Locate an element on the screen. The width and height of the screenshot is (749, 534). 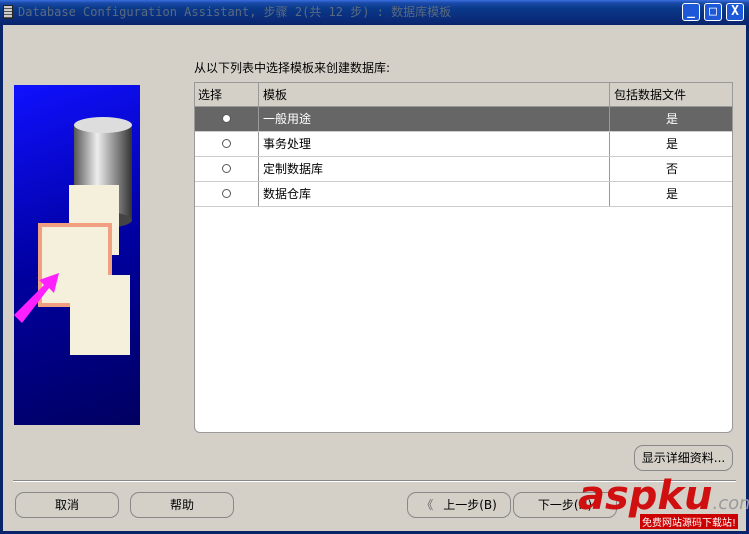
table-header: 选择 模板 包括数据文件 is located at coordinates (463, 95).